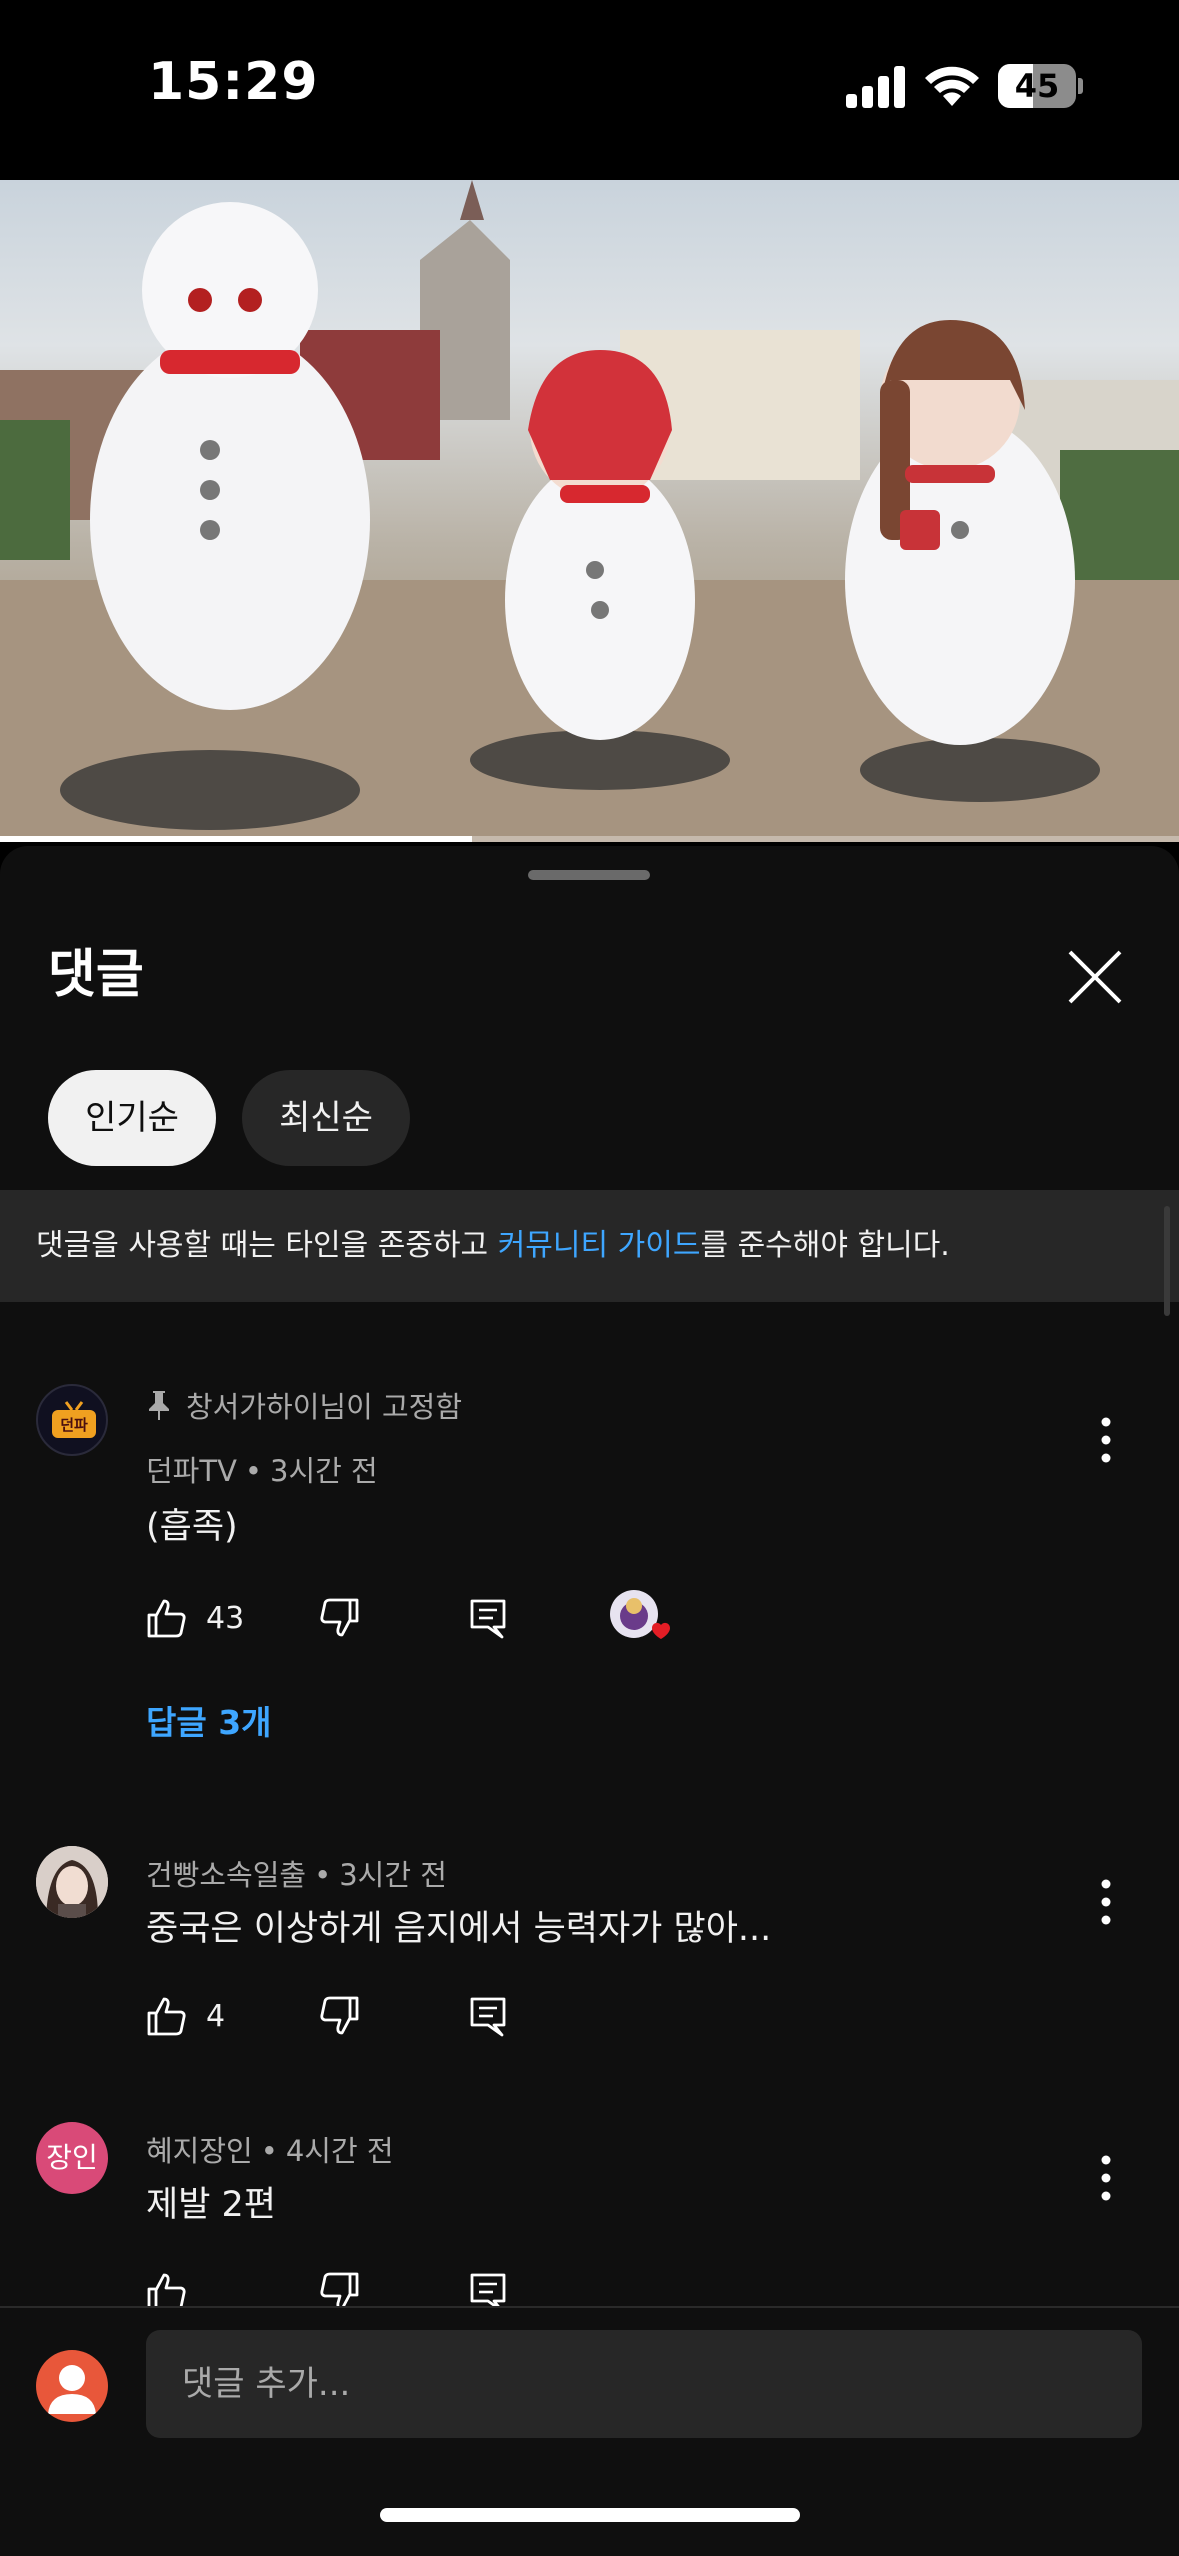 This screenshot has height=2556, width=1179. What do you see at coordinates (589, 90) in the screenshot?
I see `status-bar: 15:29 45` at bounding box center [589, 90].